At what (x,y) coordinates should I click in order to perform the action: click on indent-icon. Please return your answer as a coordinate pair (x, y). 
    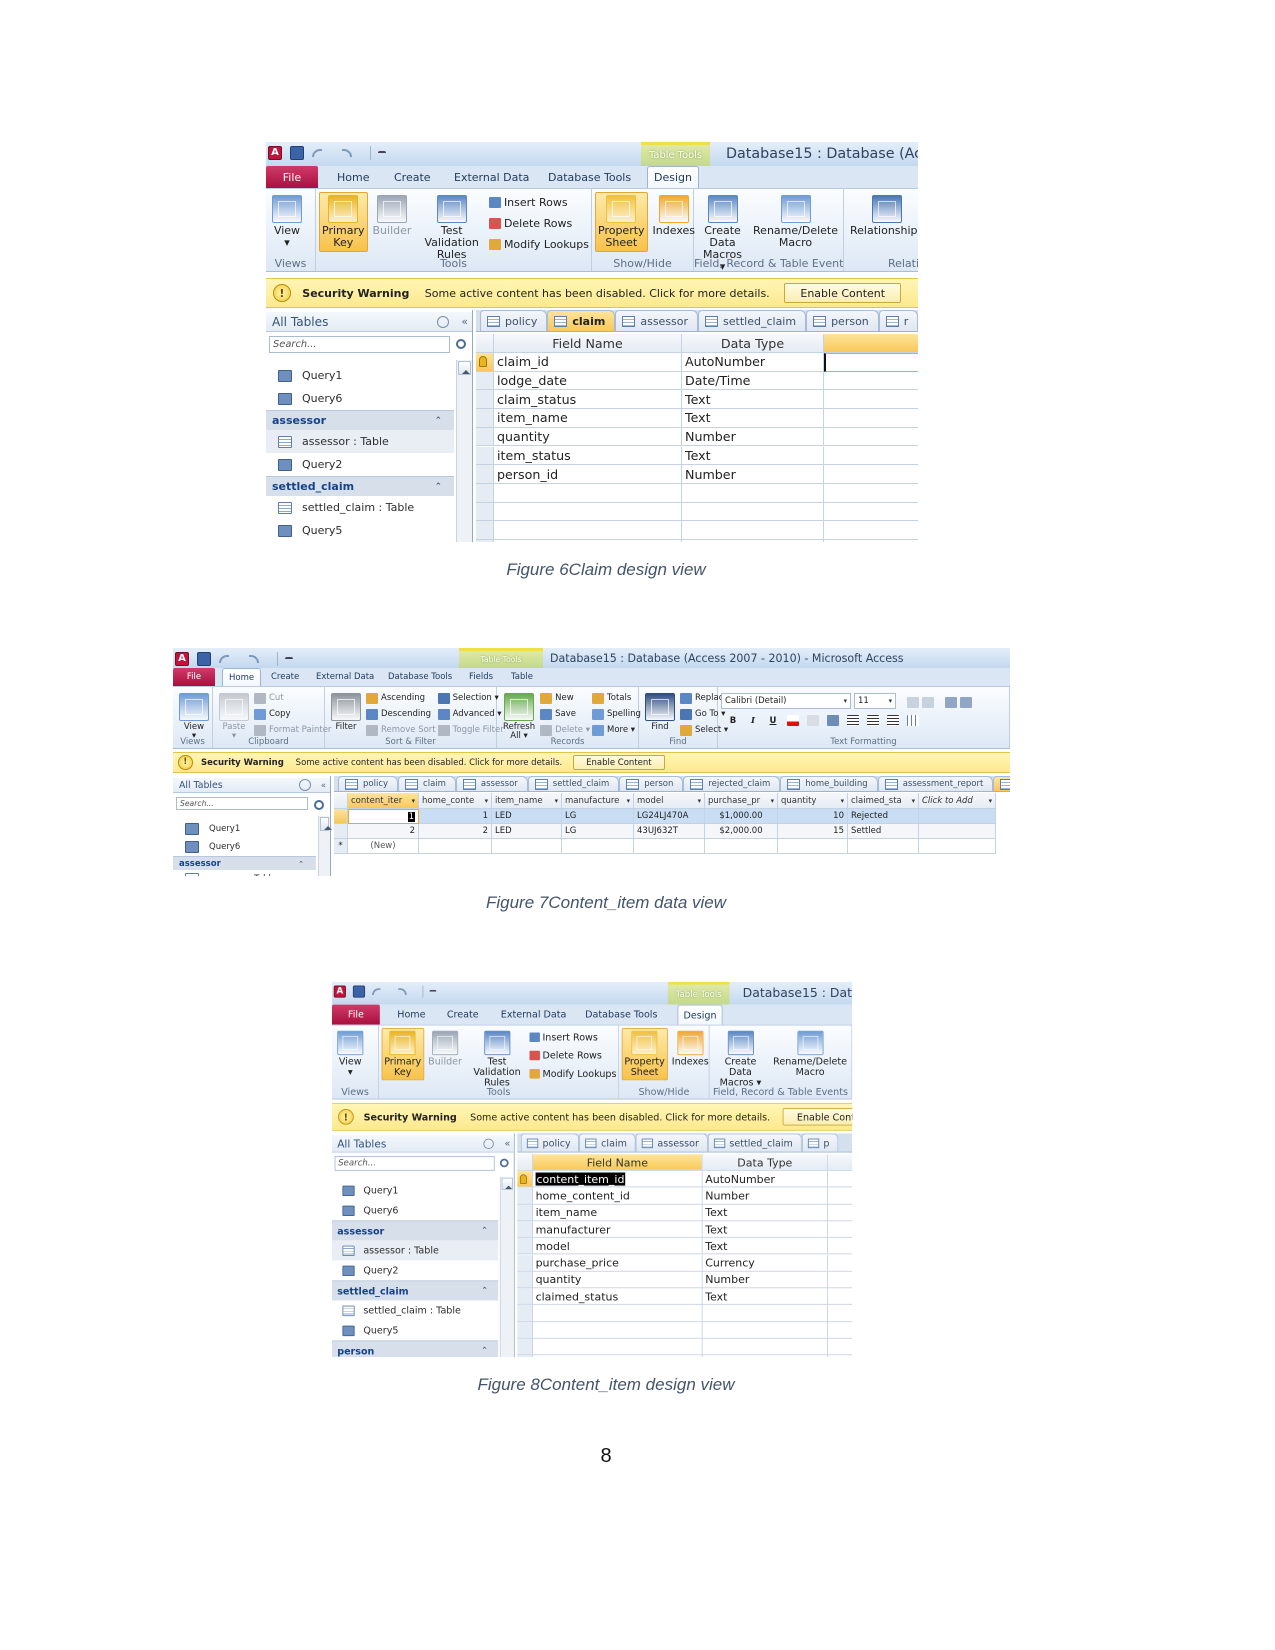
    Looking at the image, I should click on (951, 702).